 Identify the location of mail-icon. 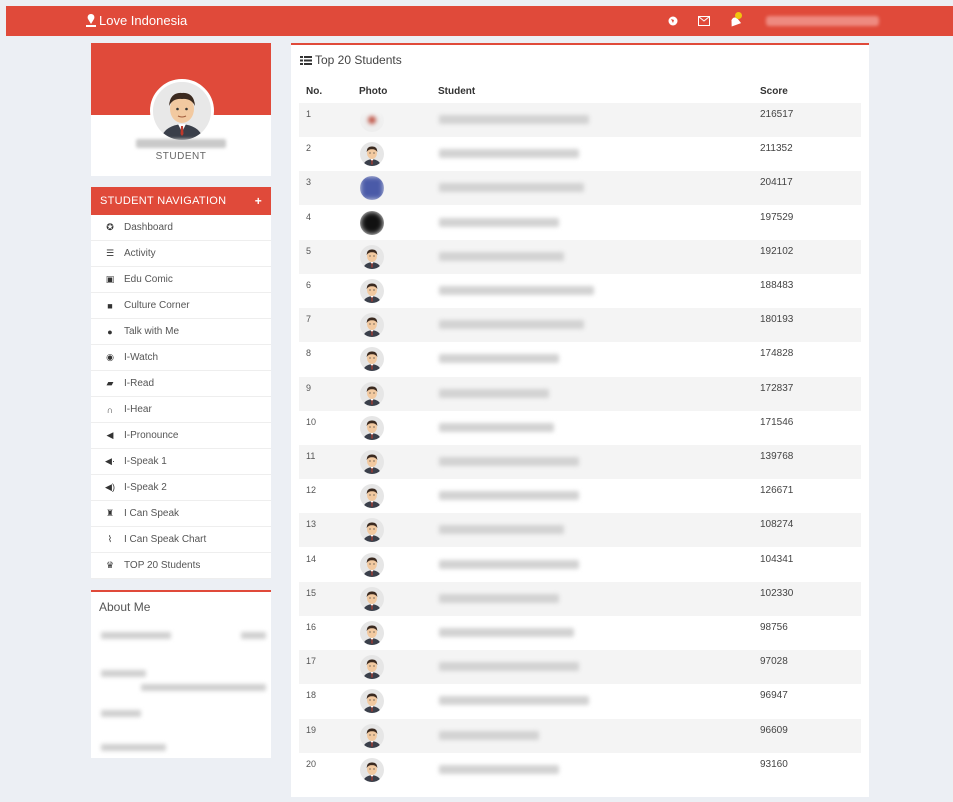
(704, 21).